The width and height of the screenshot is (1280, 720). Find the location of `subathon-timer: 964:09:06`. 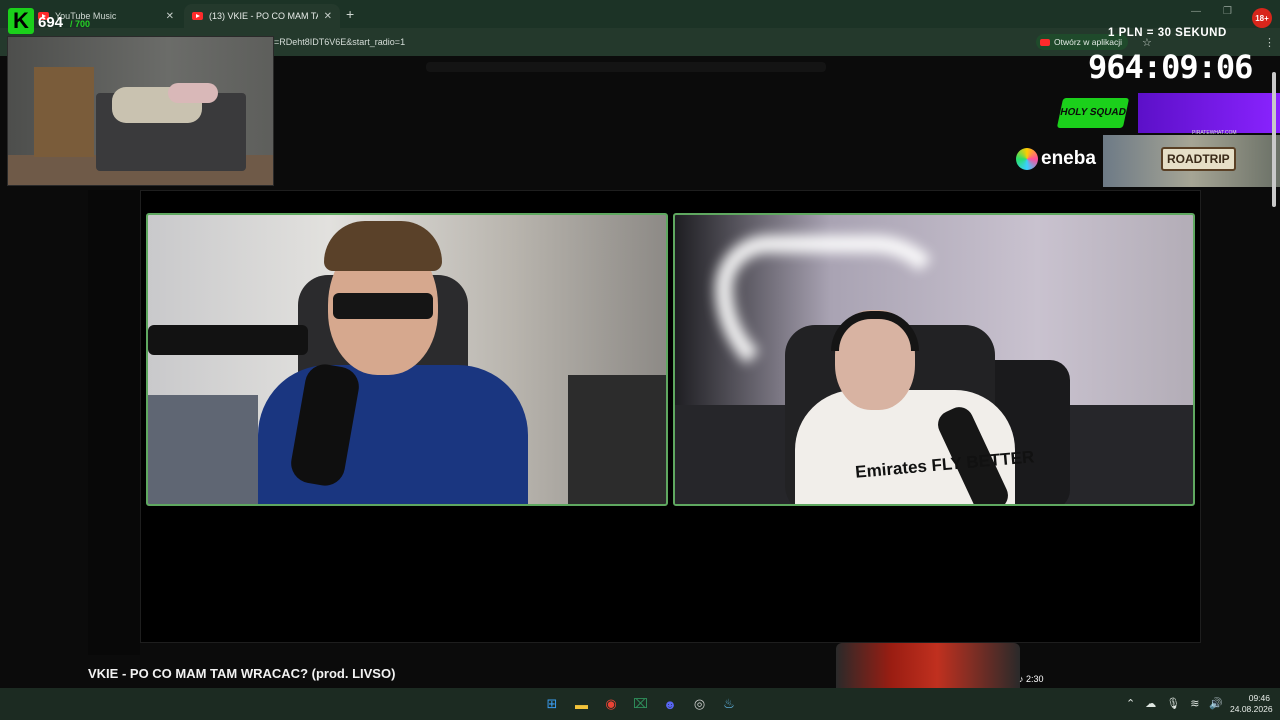

subathon-timer: 964:09:06 is located at coordinates (1170, 67).